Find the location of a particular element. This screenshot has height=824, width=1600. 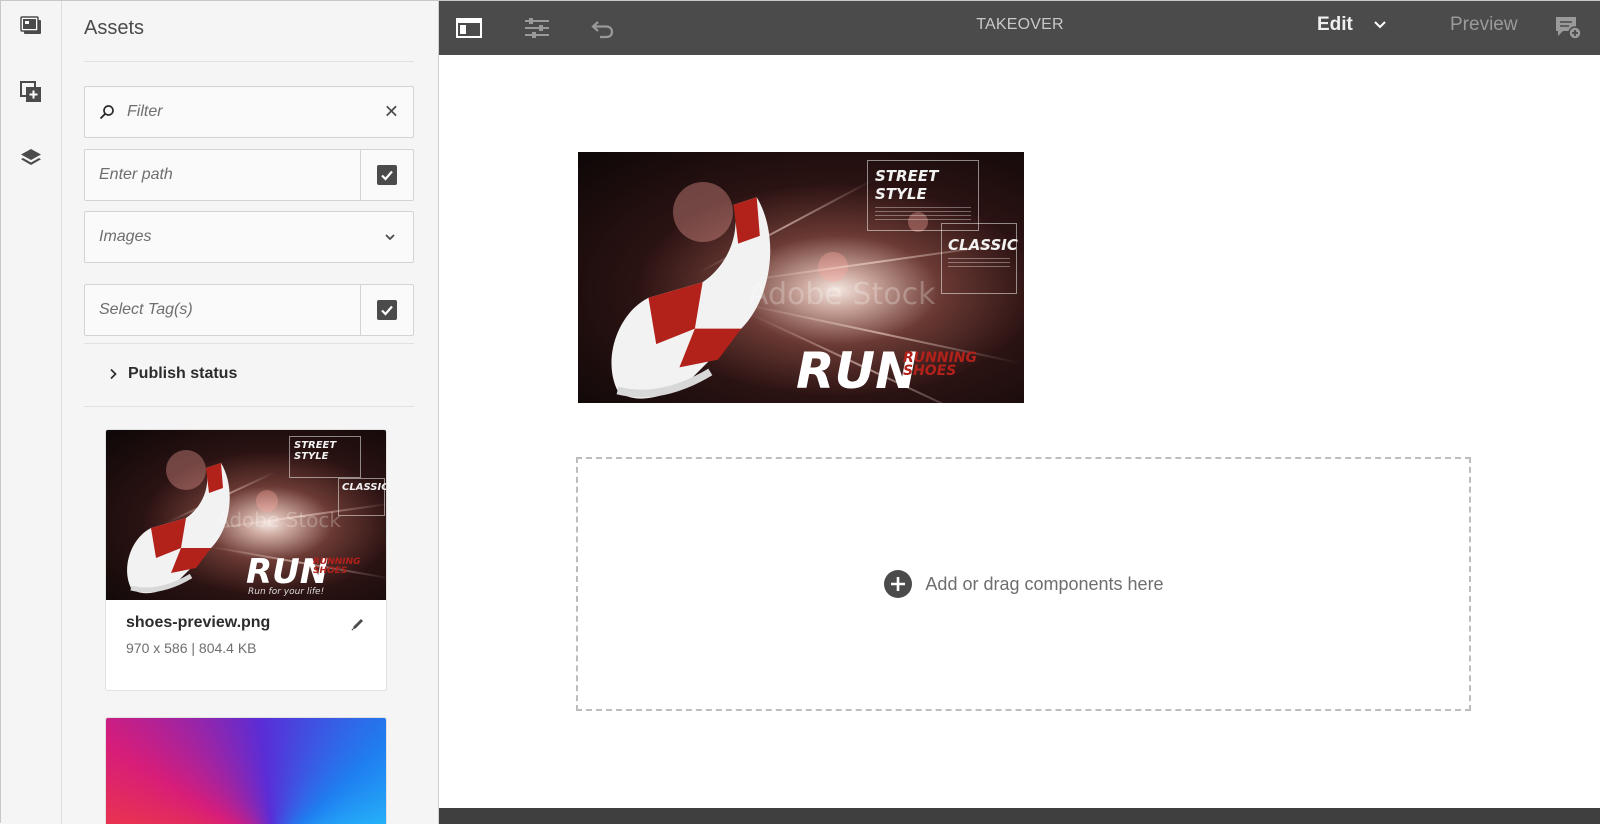

layers-icon is located at coordinates (31, 157).